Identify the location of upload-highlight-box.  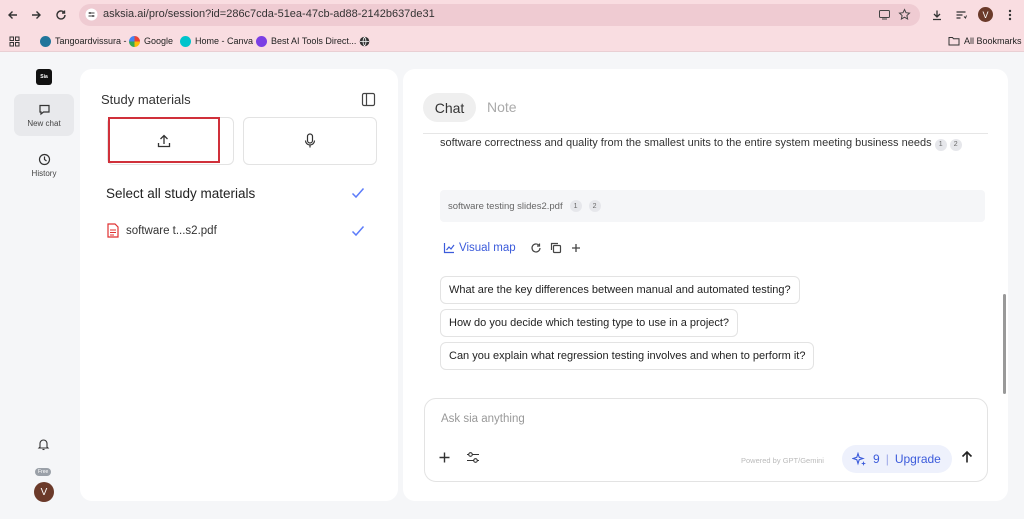
(164, 140).